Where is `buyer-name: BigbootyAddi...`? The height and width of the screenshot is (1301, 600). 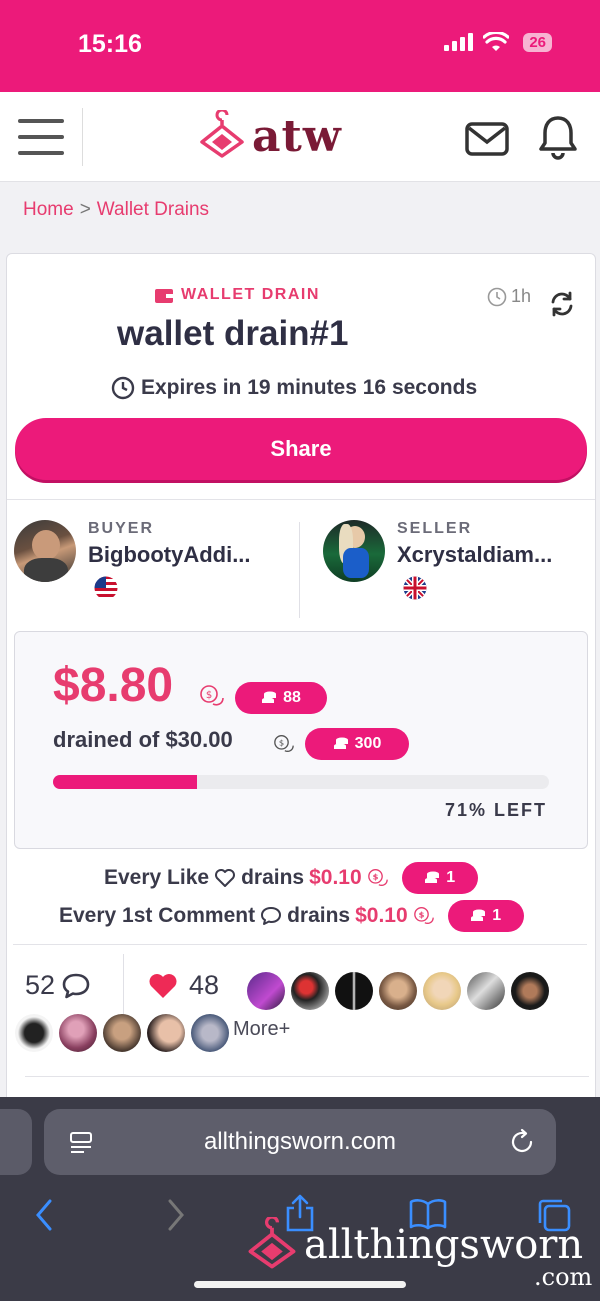
buyer-name: BigbootyAddi... is located at coordinates (169, 555).